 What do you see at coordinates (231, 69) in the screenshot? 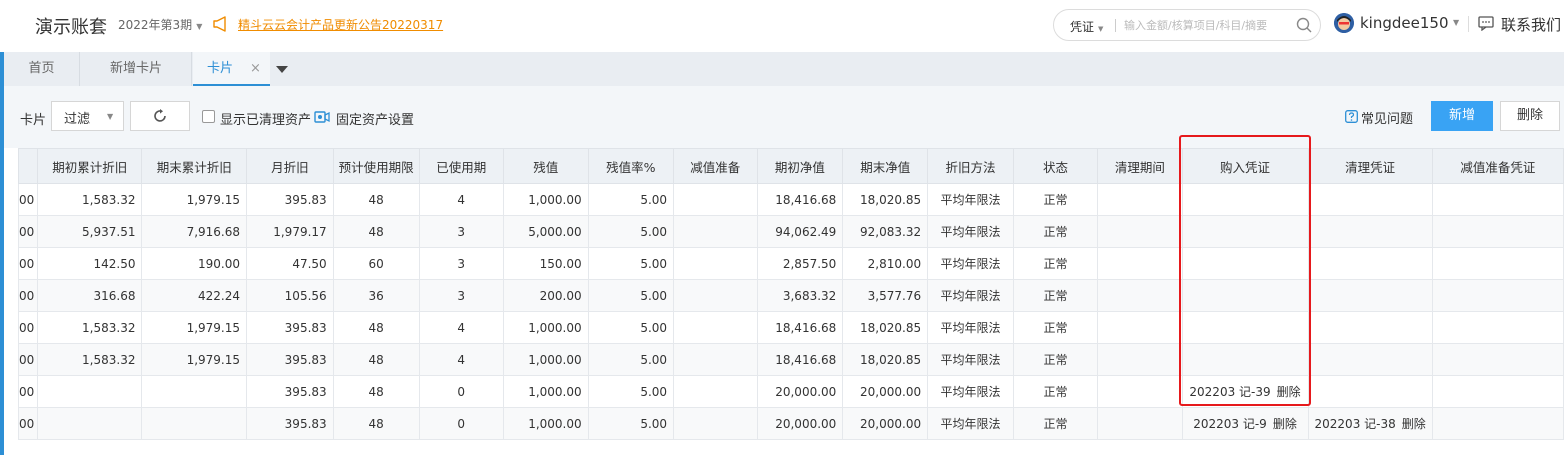
I see `tab-card: 卡片 ×` at bounding box center [231, 69].